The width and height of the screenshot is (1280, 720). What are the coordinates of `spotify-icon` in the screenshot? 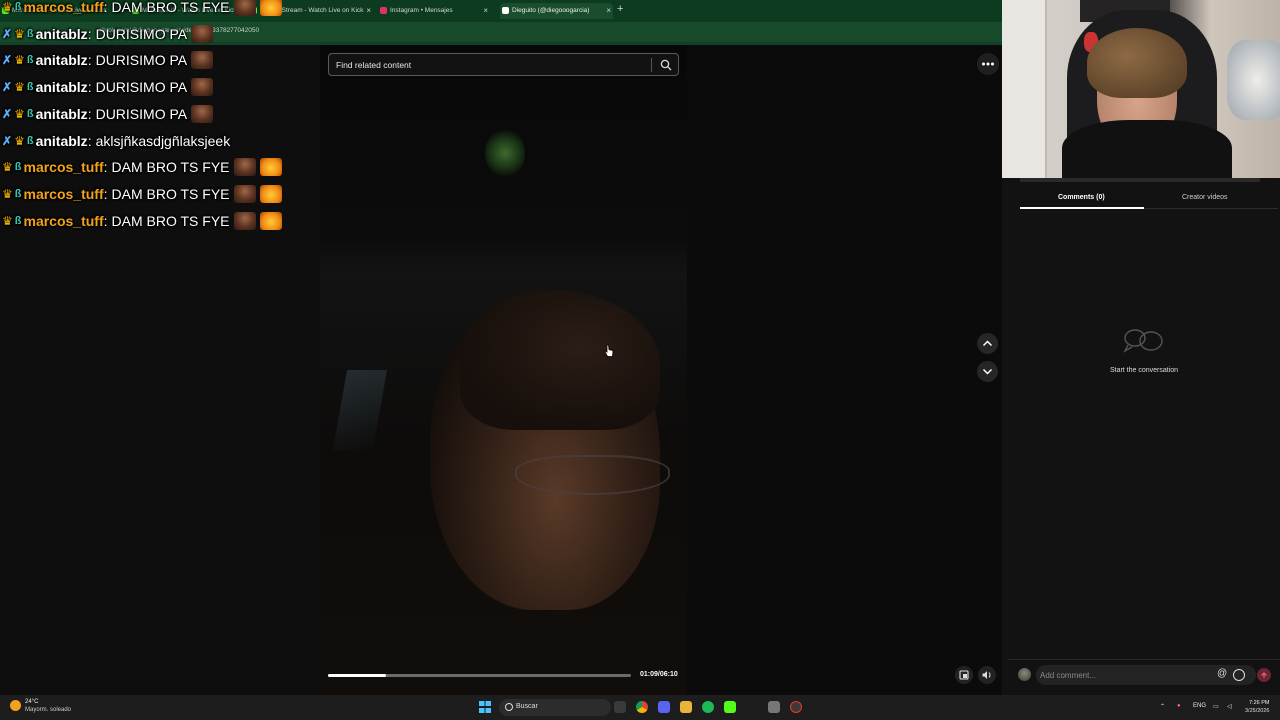 It's located at (708, 707).